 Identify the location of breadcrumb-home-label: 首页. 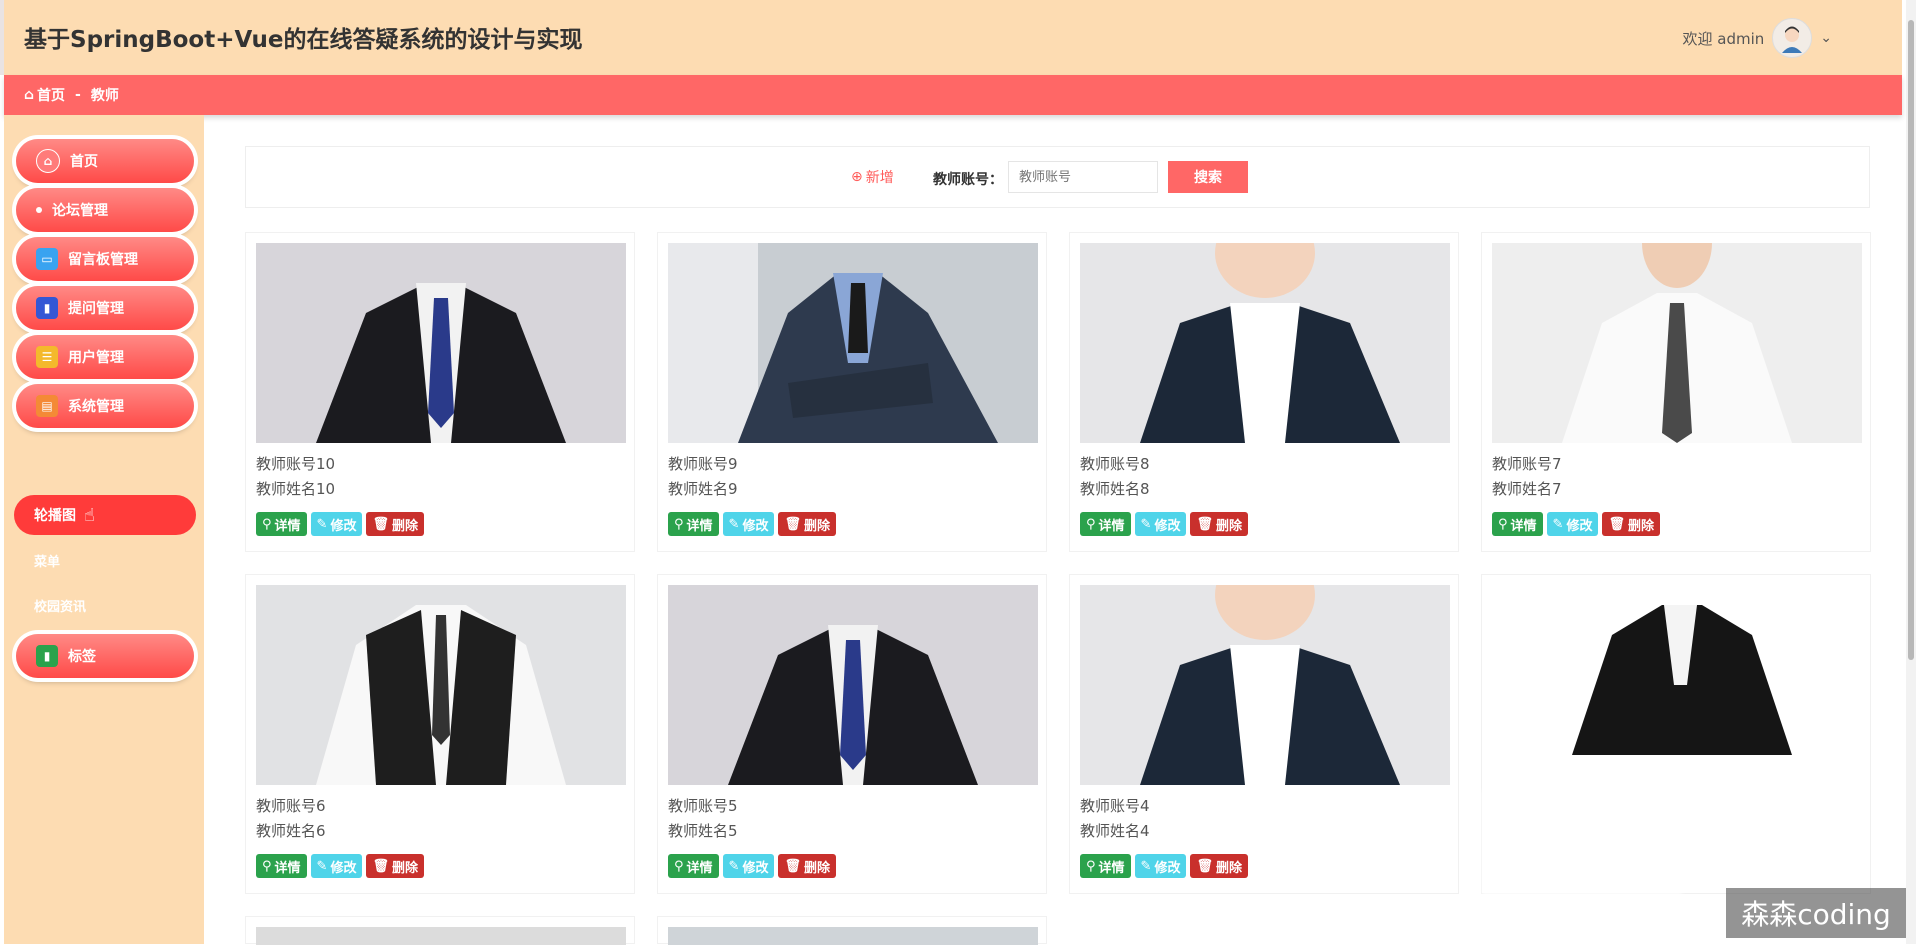
(51, 96).